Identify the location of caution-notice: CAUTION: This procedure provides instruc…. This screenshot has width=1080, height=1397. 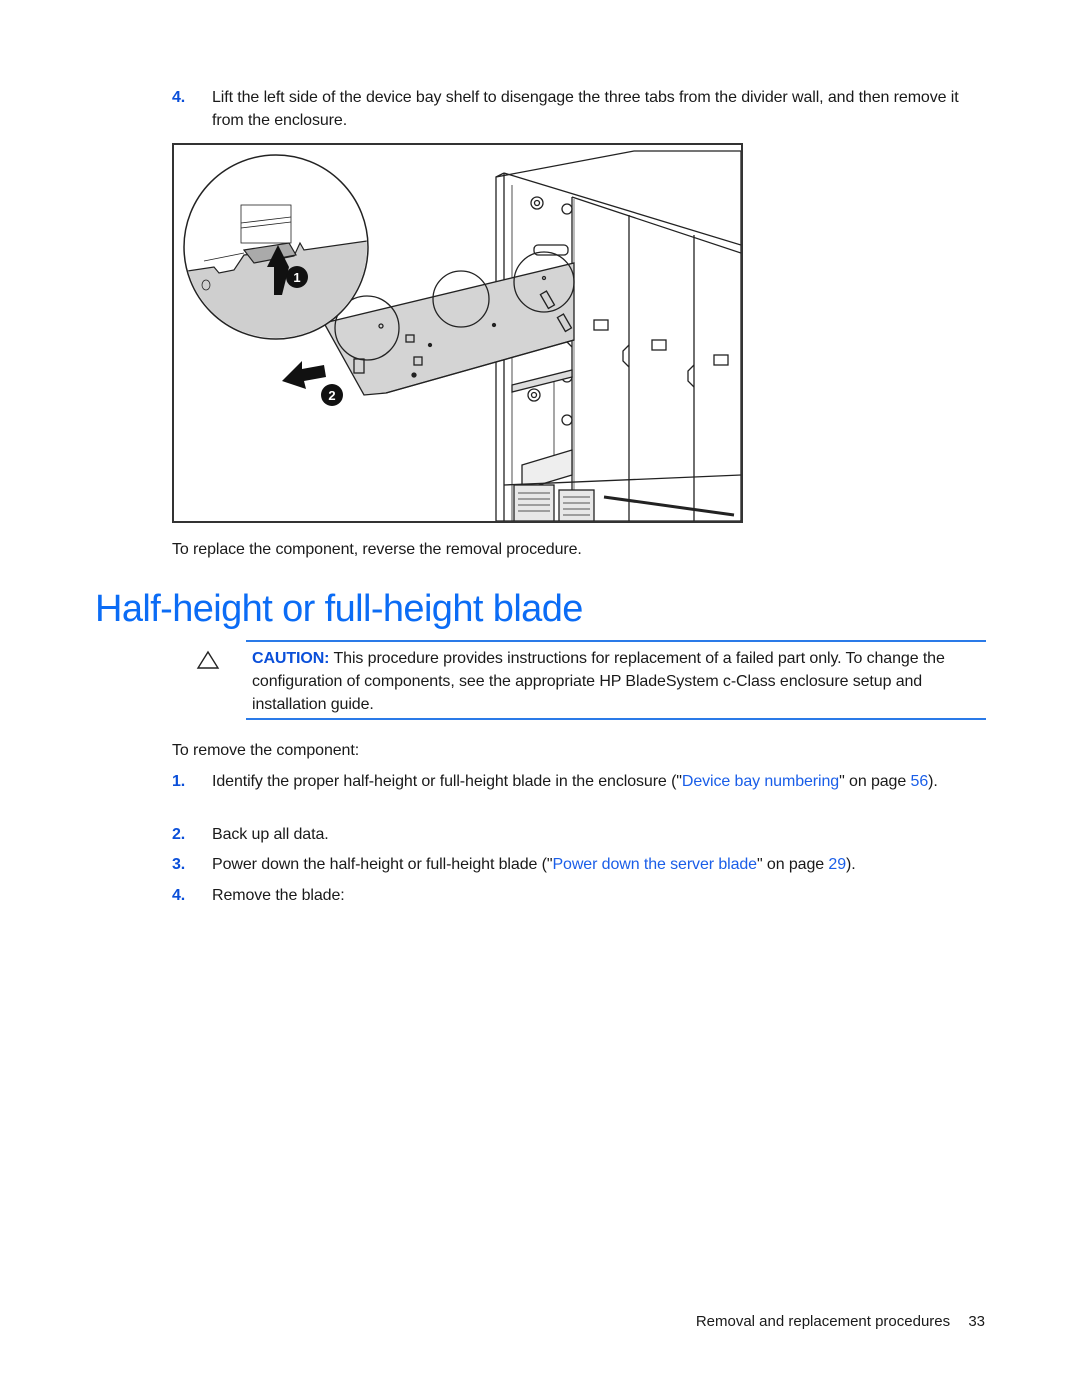
(602, 681).